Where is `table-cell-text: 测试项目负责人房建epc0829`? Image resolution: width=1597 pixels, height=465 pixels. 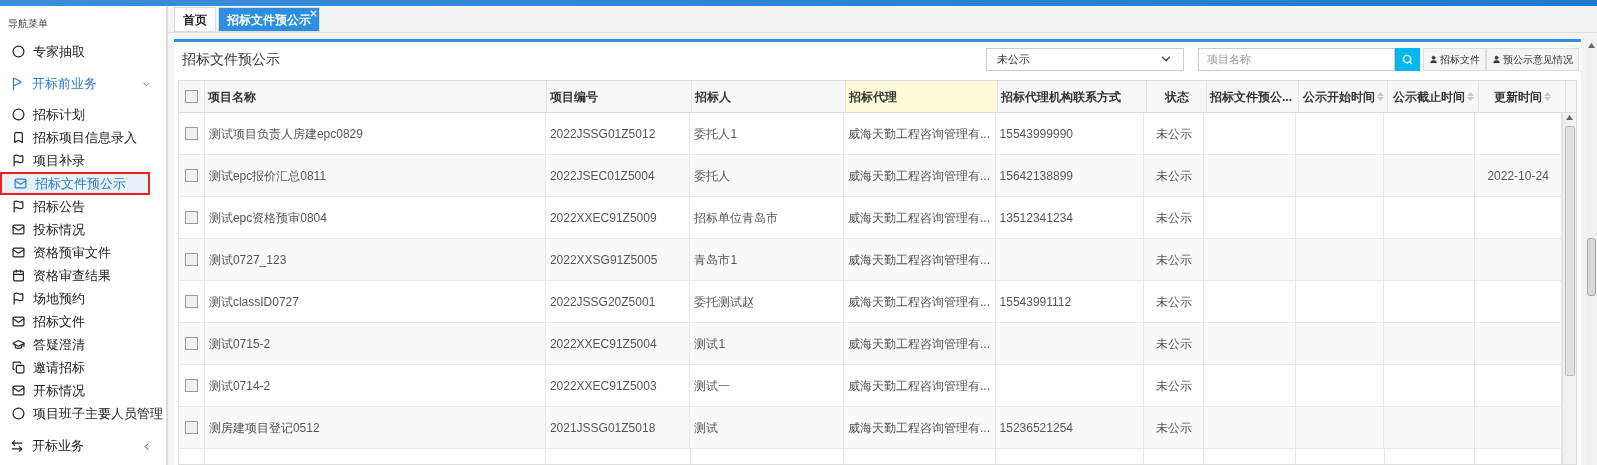 table-cell-text: 测试项目负责人房建epc0829 is located at coordinates (285, 134).